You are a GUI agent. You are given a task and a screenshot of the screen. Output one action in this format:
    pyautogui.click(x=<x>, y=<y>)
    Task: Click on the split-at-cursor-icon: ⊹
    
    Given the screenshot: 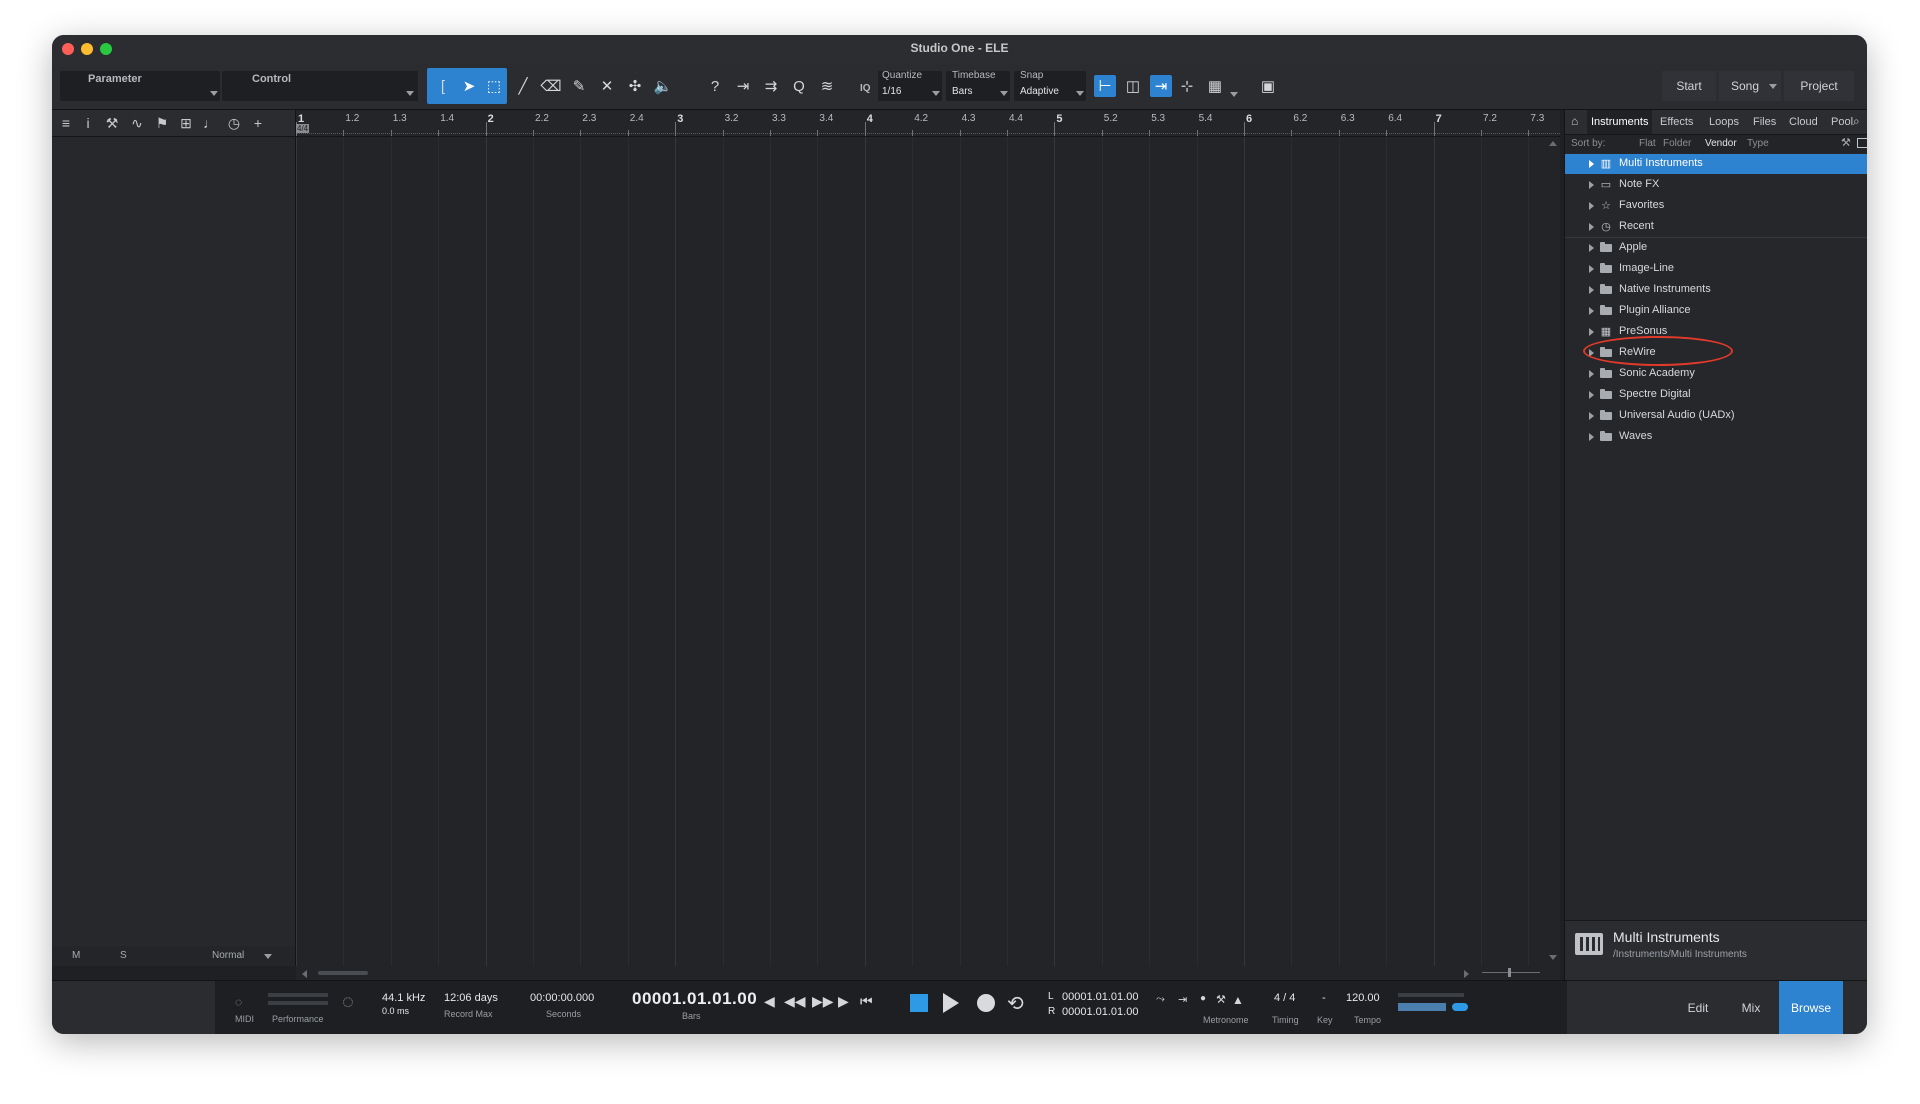 What is the action you would take?
    pyautogui.click(x=1187, y=86)
    